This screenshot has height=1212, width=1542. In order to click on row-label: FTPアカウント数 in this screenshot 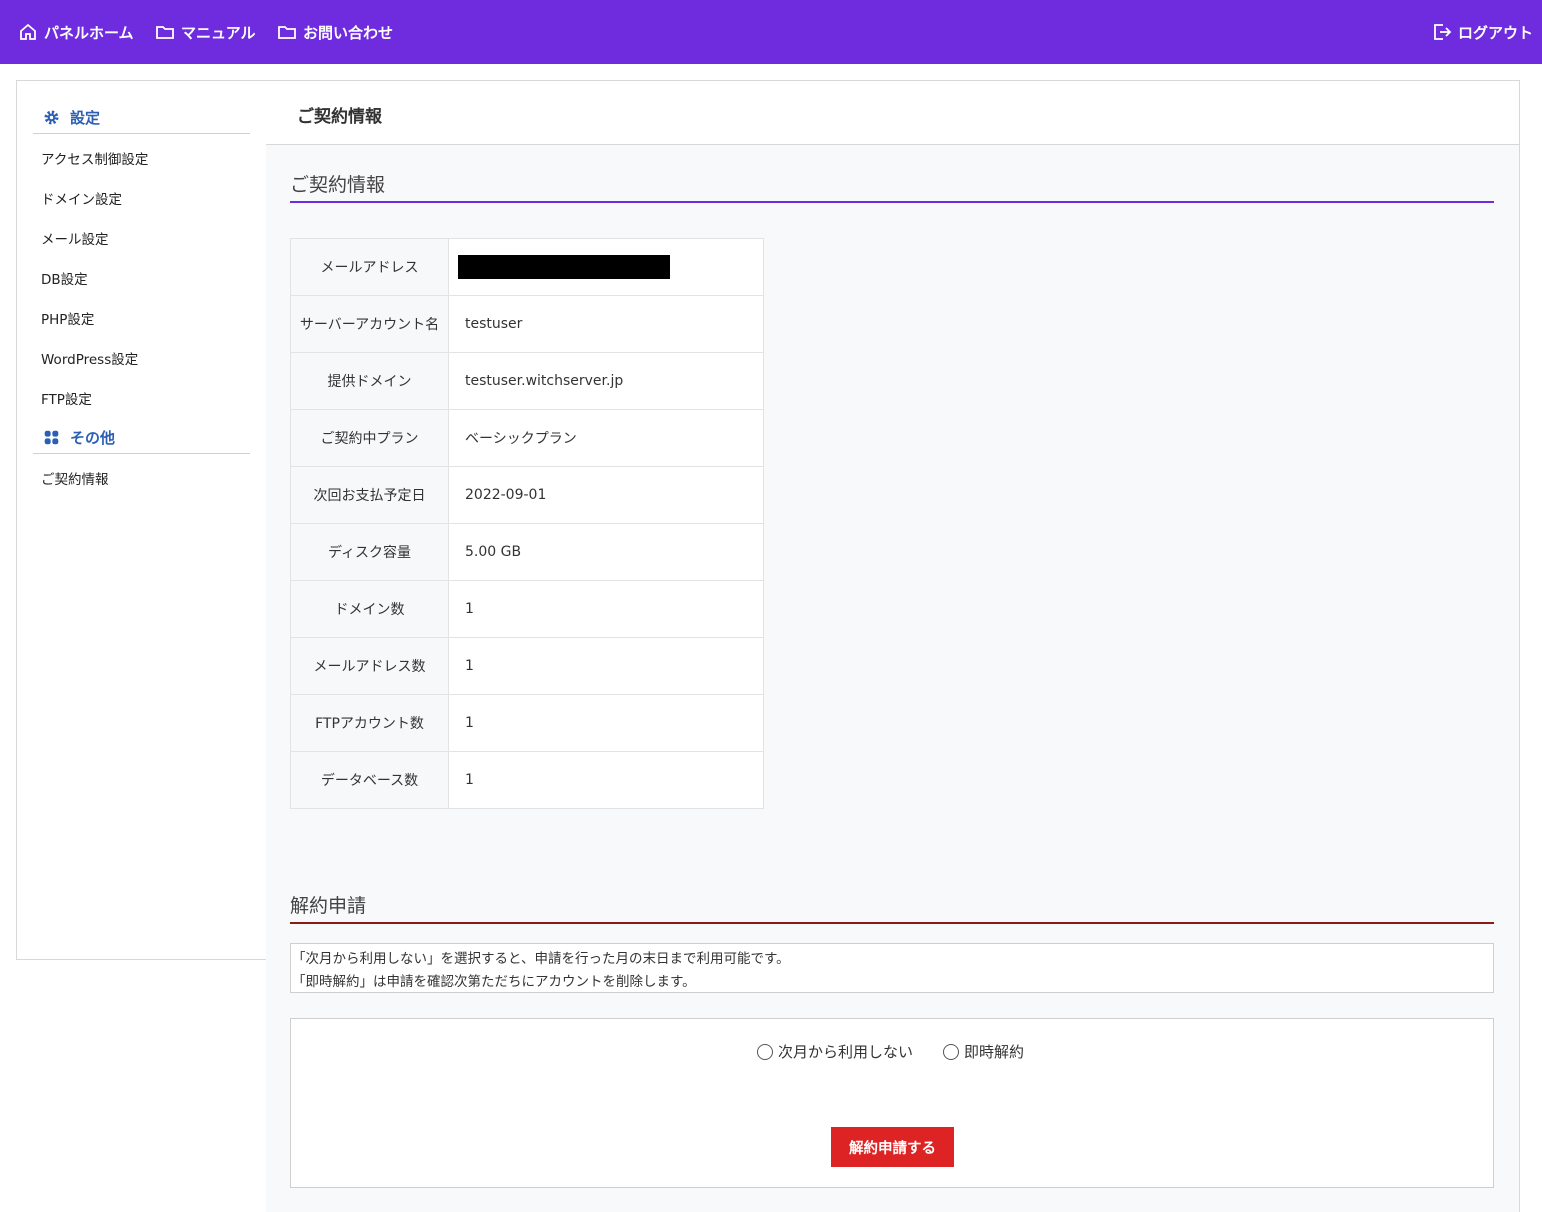, I will do `click(369, 723)`.